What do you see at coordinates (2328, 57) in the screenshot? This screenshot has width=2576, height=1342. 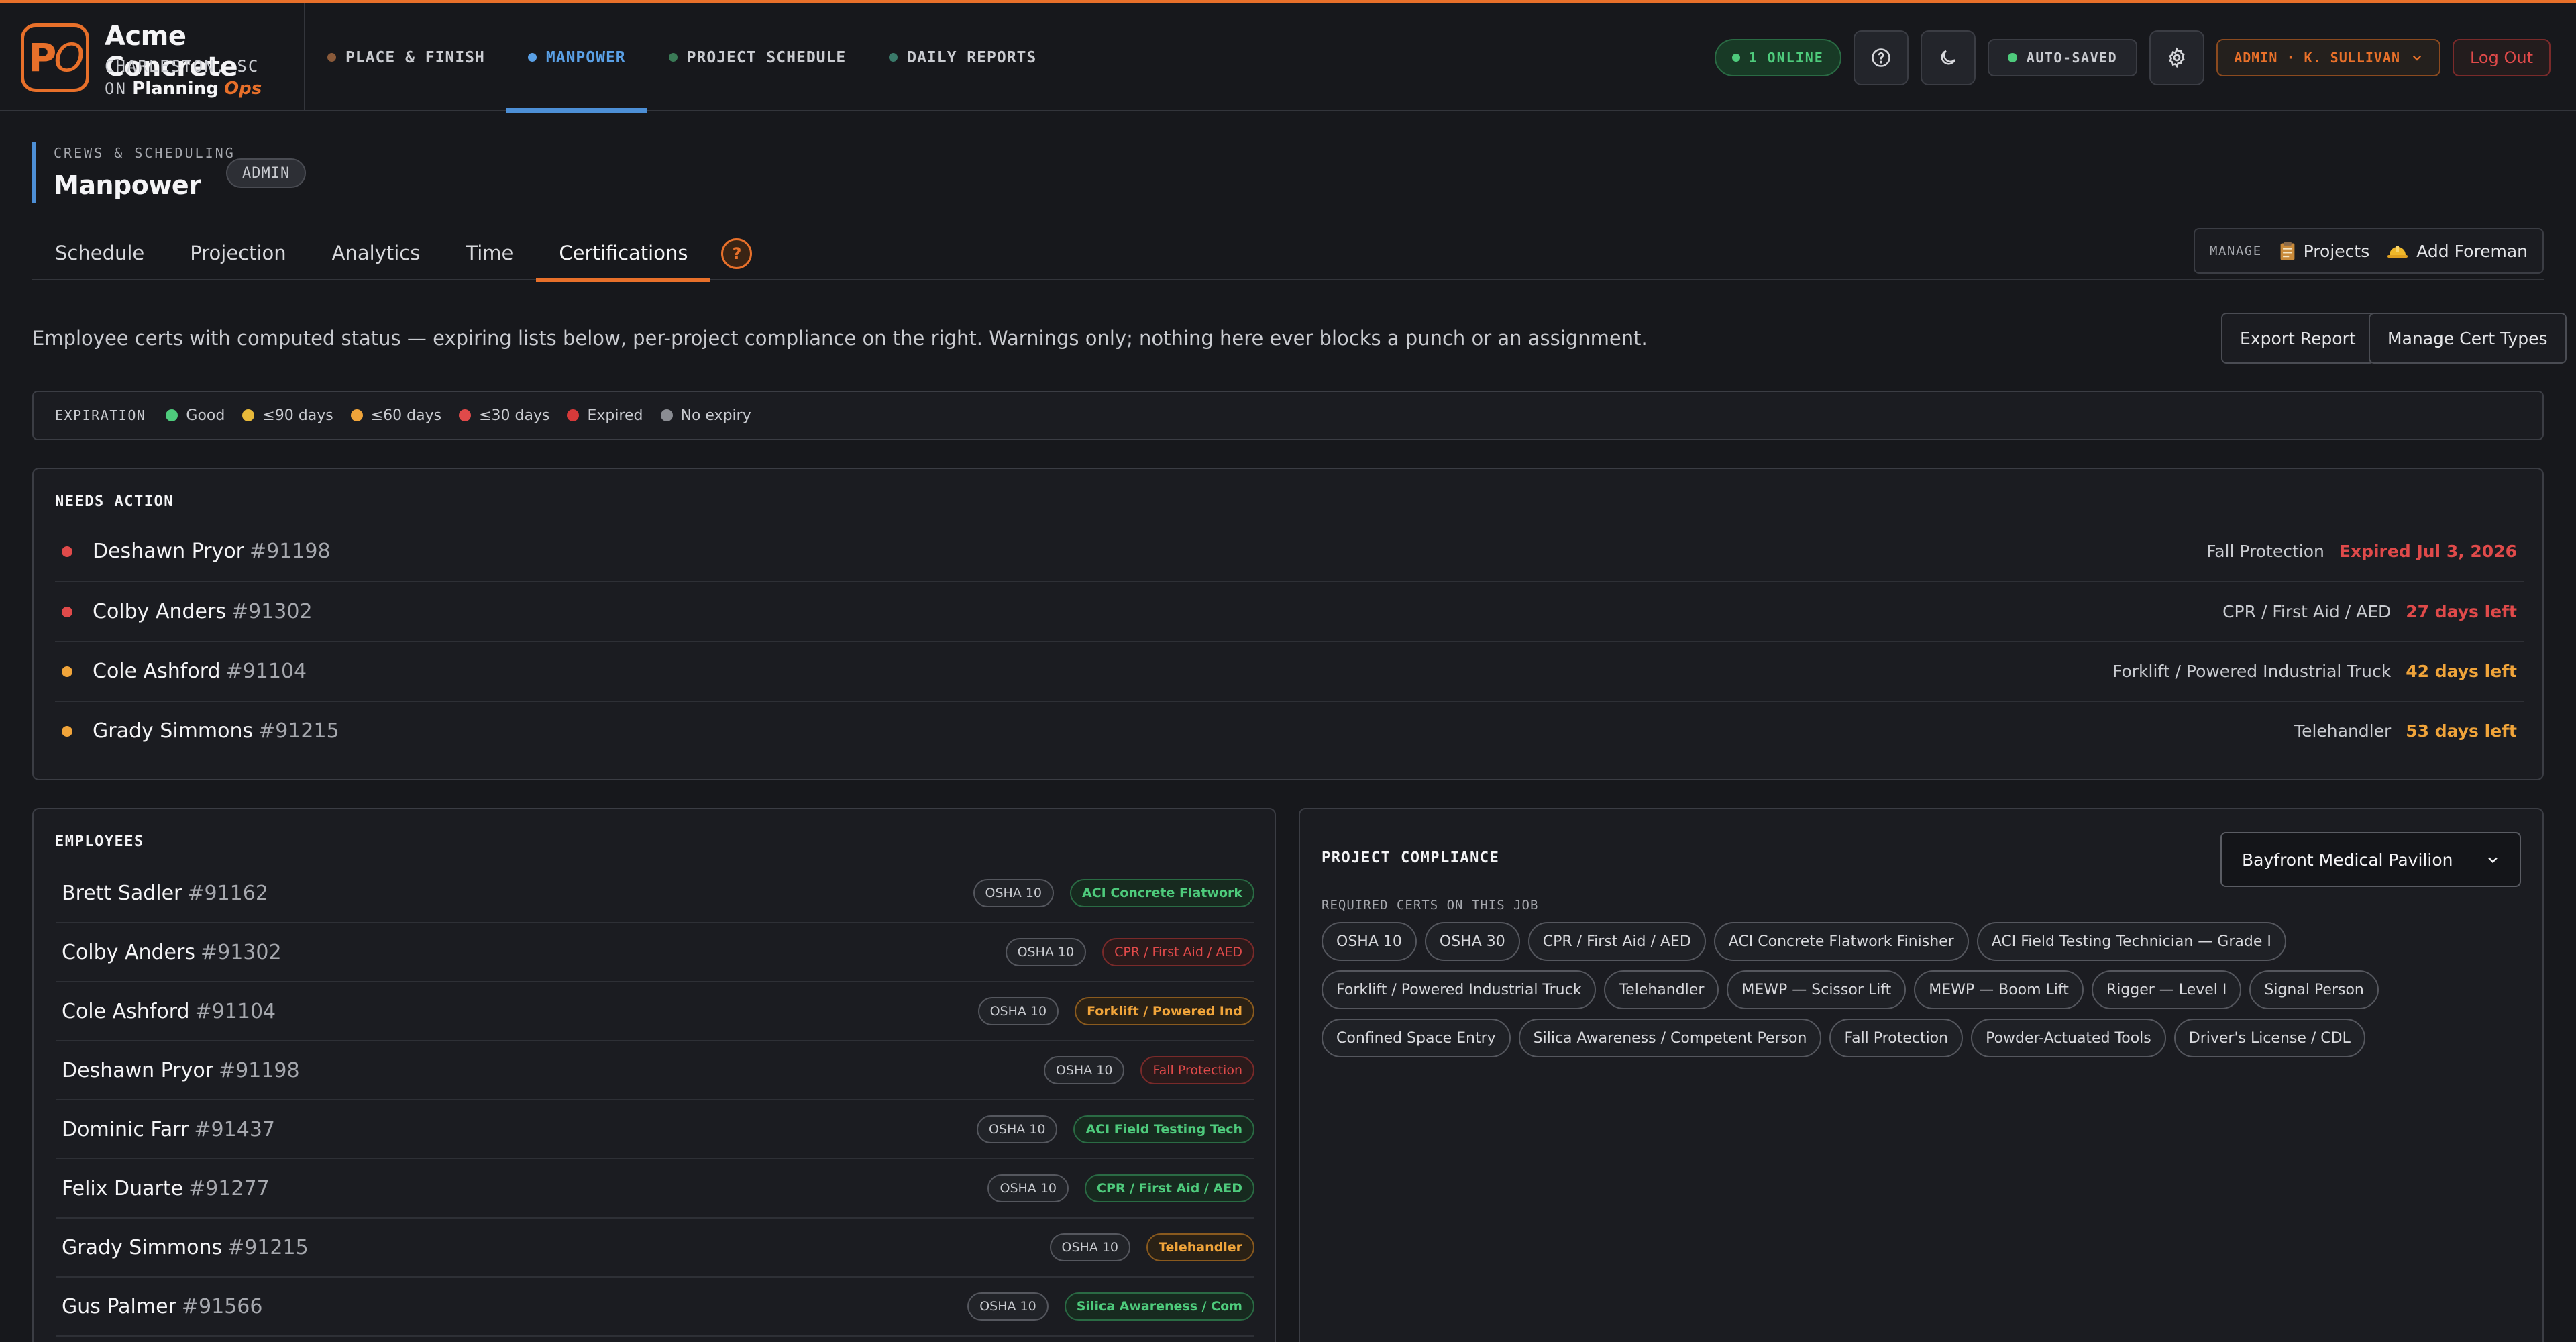 I see `account-menu-button: ADMIN · K. SULLIVAN` at bounding box center [2328, 57].